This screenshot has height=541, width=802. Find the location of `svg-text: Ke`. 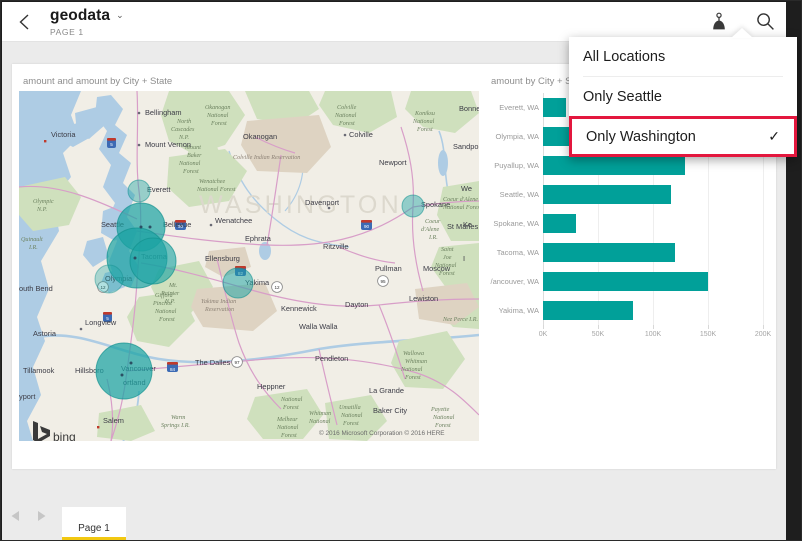

svg-text: Ke is located at coordinates (467, 224).